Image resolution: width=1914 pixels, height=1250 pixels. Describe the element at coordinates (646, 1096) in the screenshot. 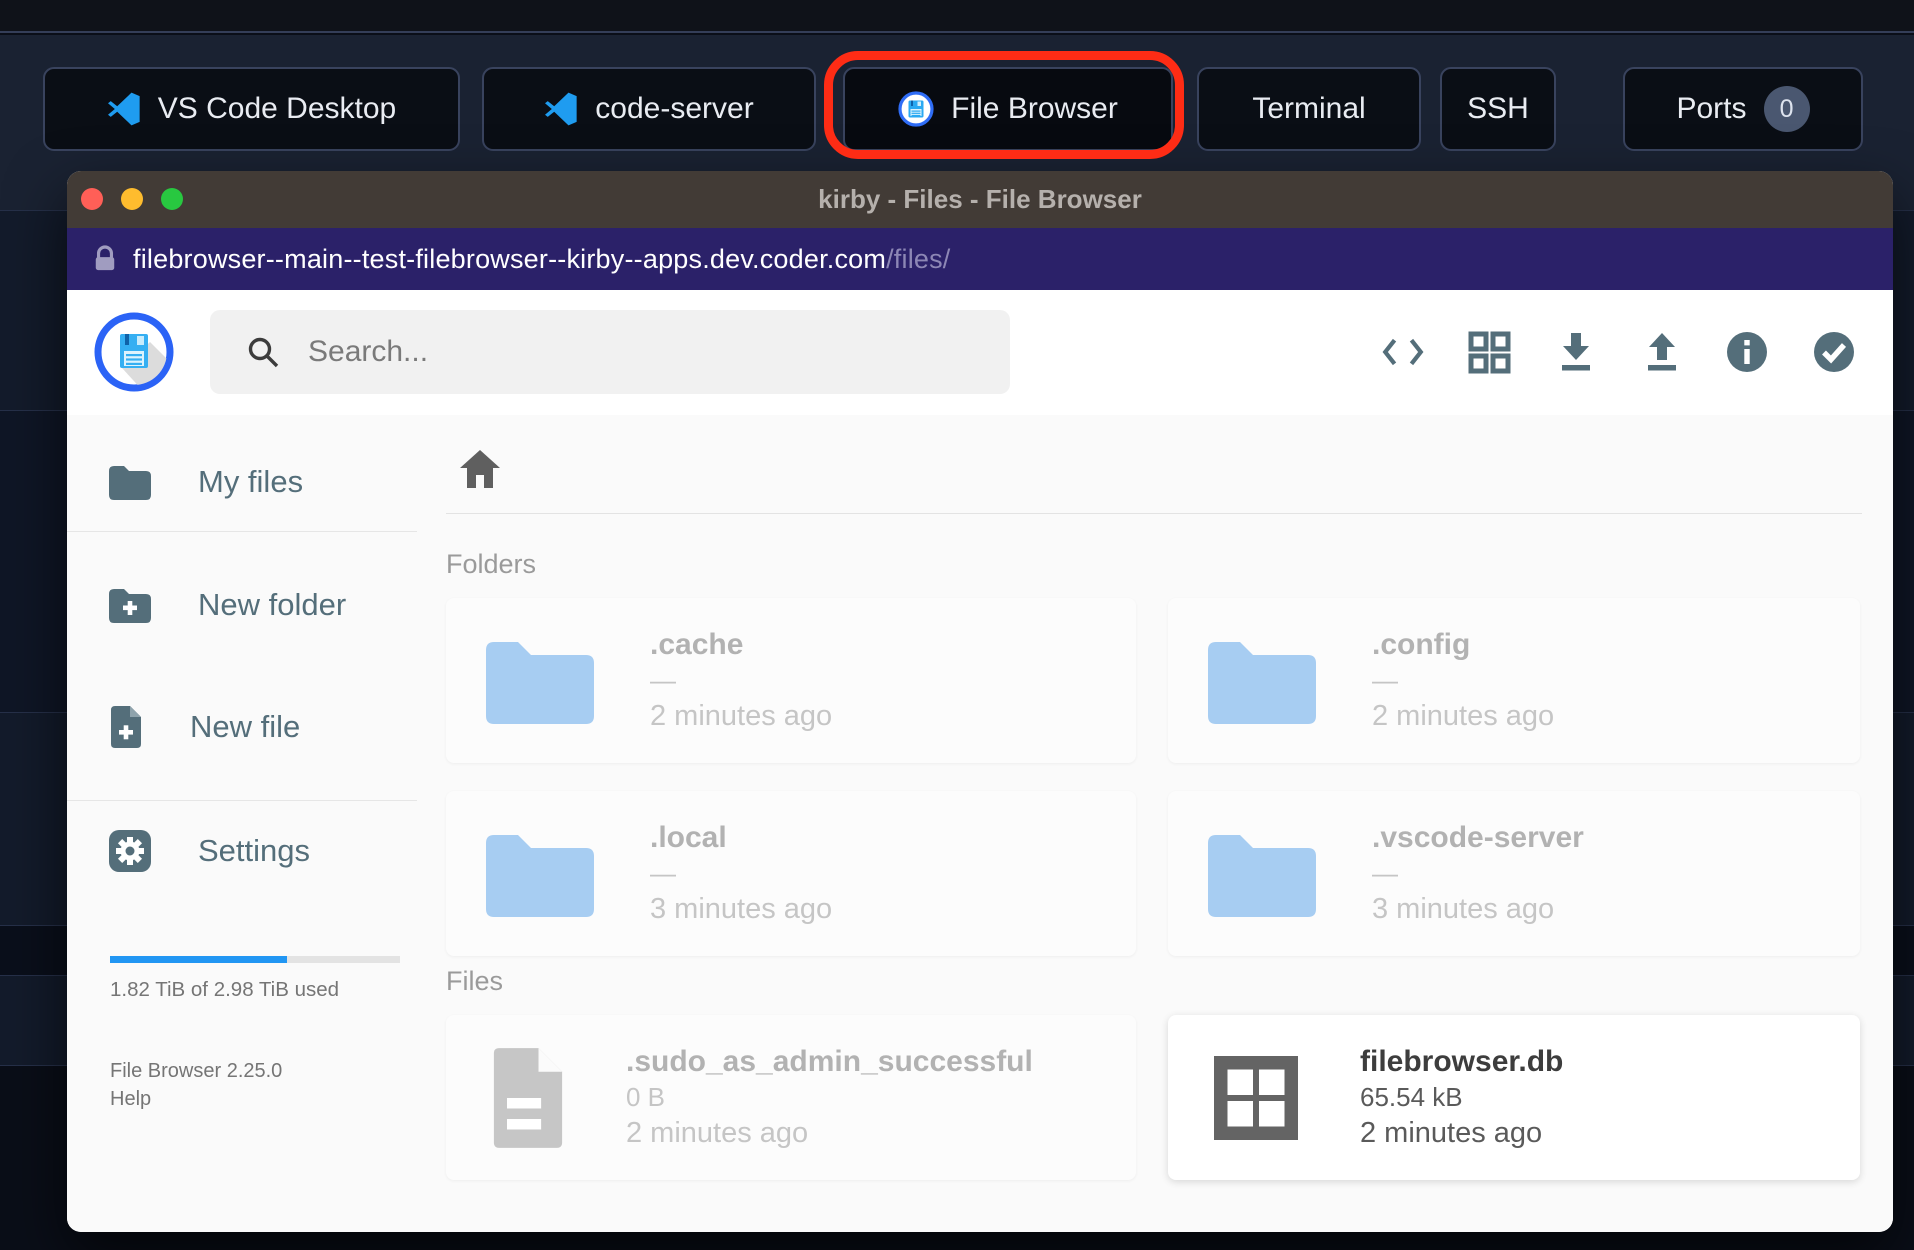

I see `item-size: 0 B` at that location.